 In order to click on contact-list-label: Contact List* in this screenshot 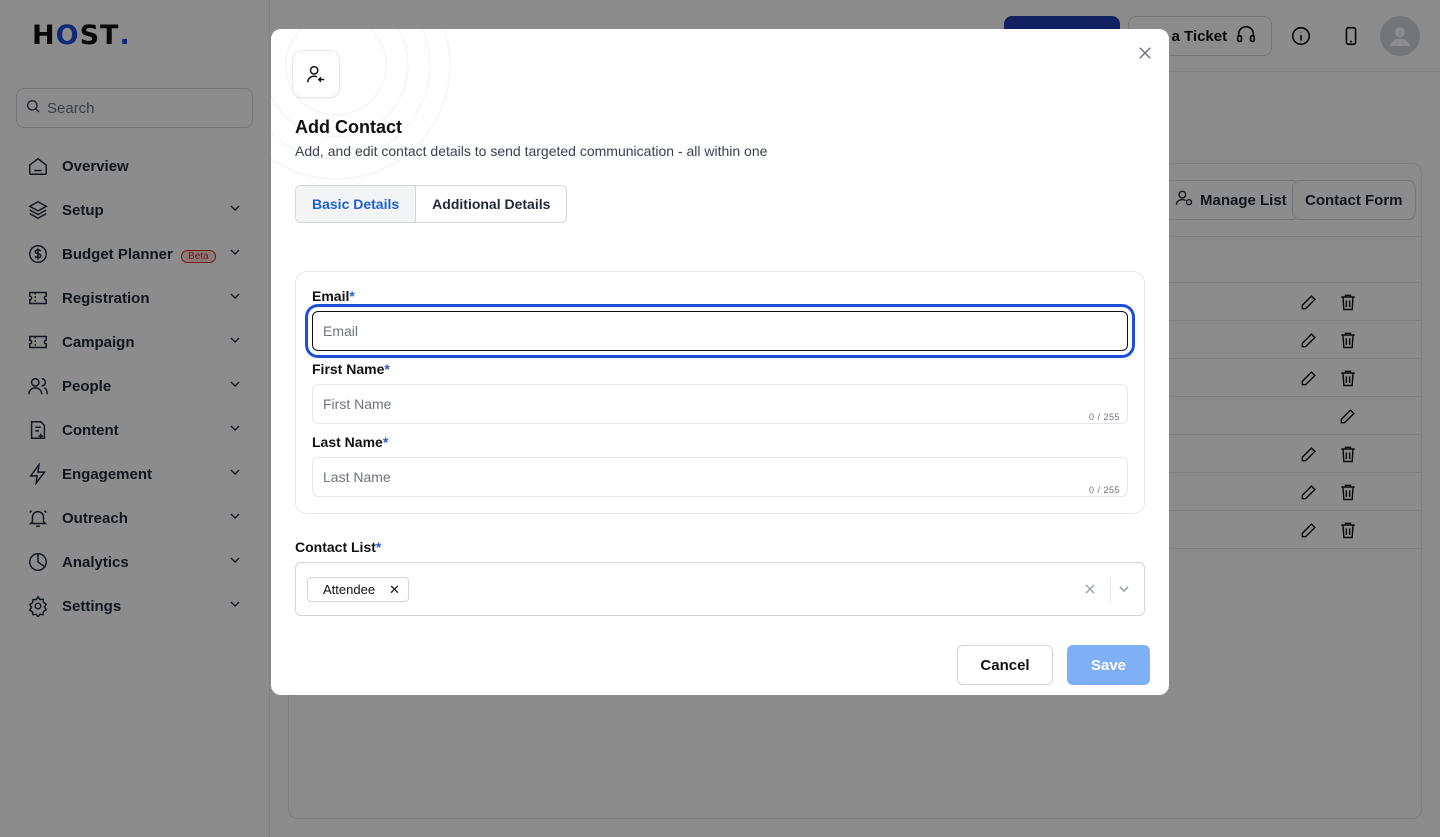, I will do `click(338, 547)`.